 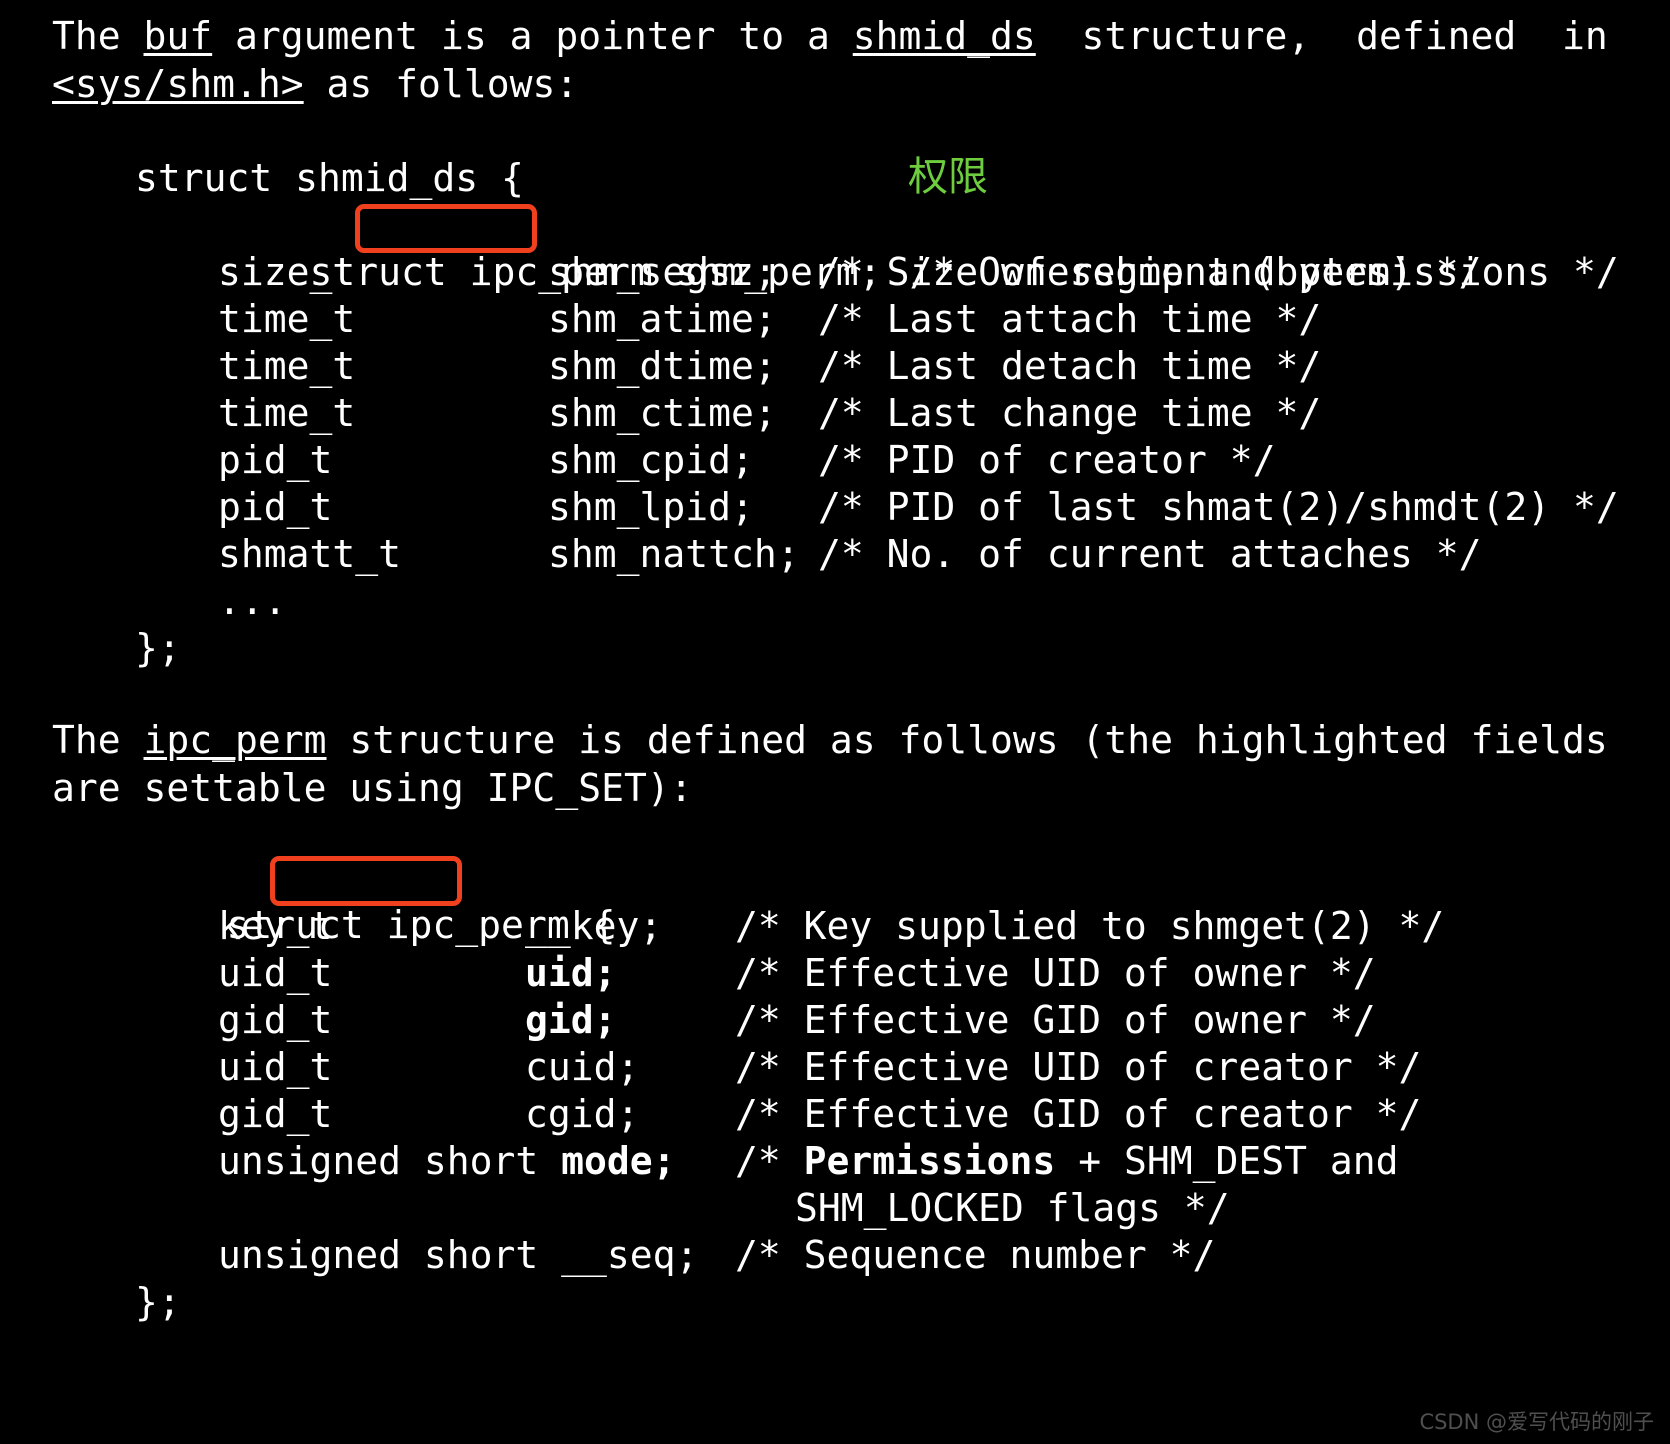 I want to click on struct2-row-3-comment: /* Effective UID of creator */, so click(x=1078, y=1067).